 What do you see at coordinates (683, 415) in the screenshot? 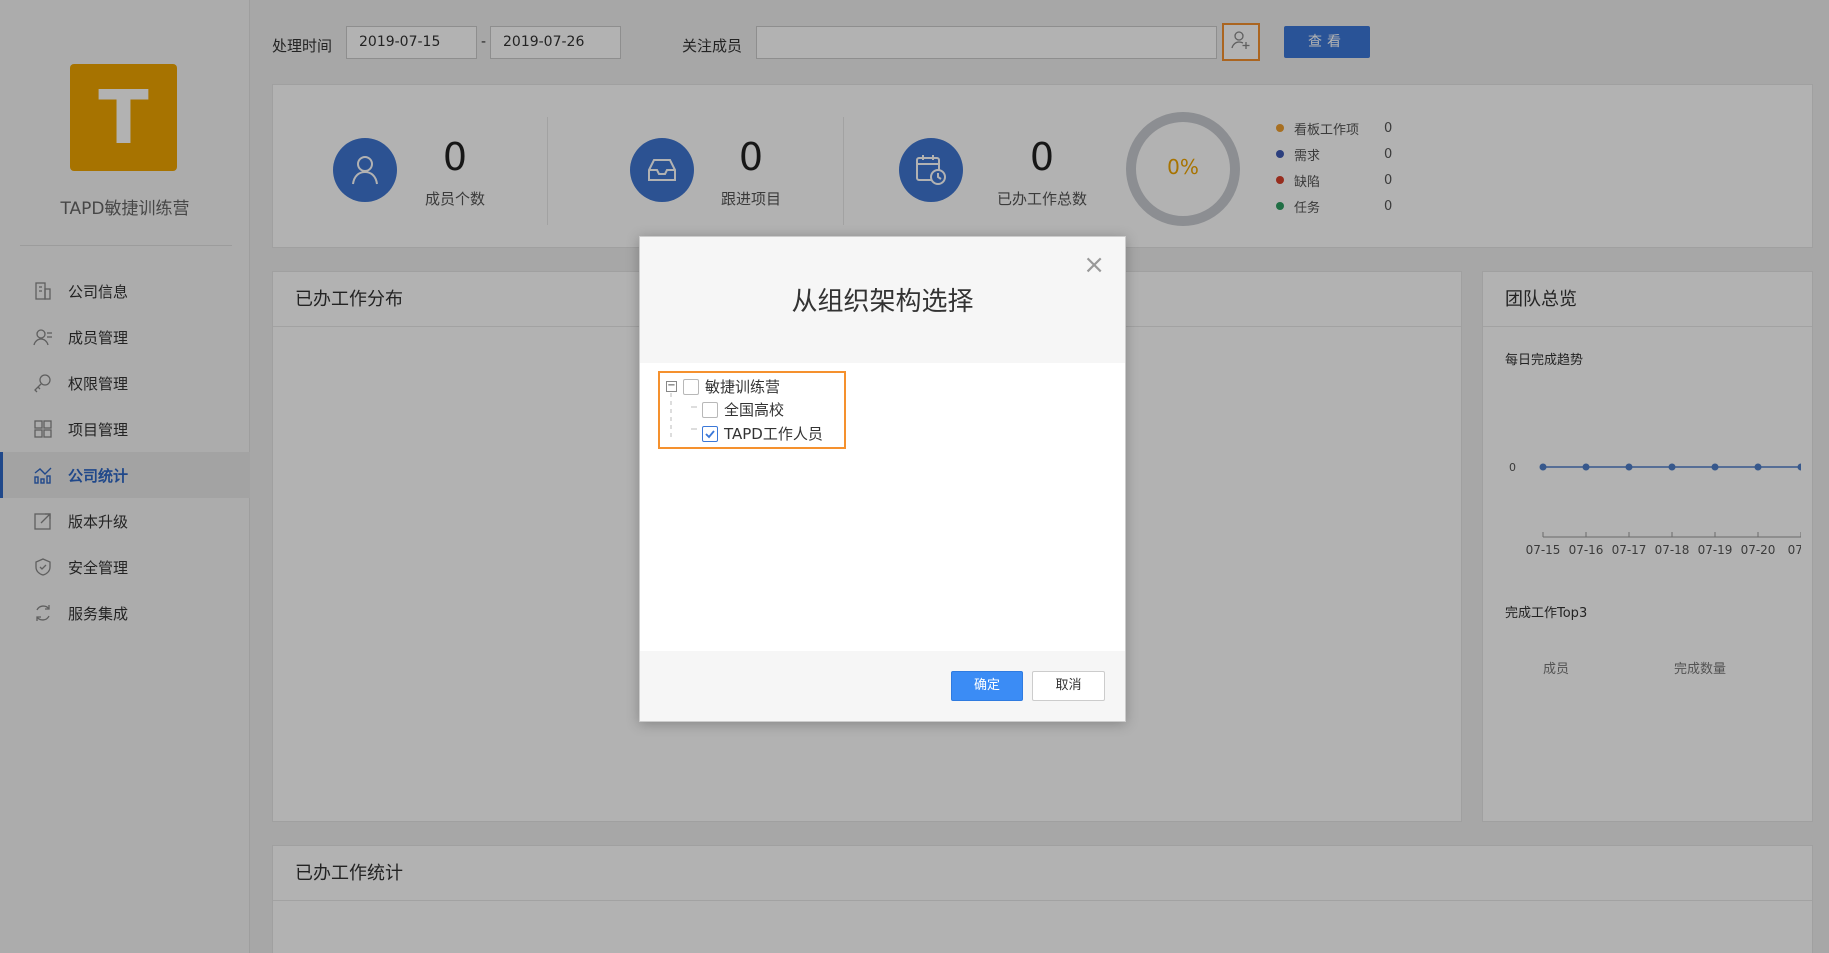
I see `tree-connector` at bounding box center [683, 415].